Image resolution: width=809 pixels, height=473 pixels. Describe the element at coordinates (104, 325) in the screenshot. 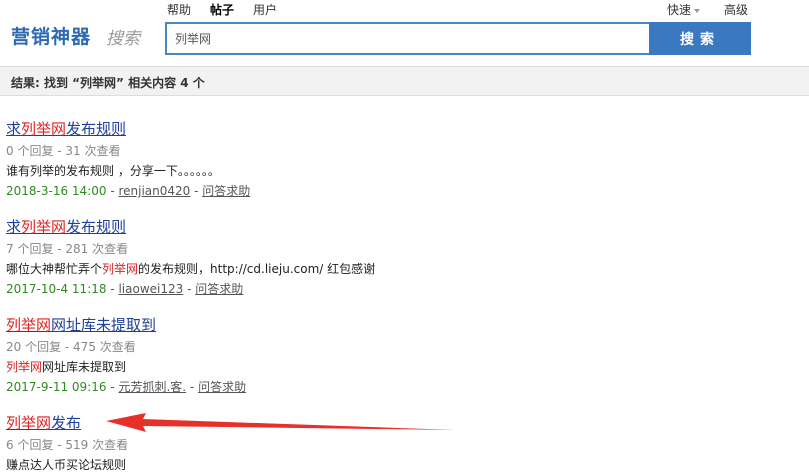

I see `title-text: 网址库未提取到` at that location.